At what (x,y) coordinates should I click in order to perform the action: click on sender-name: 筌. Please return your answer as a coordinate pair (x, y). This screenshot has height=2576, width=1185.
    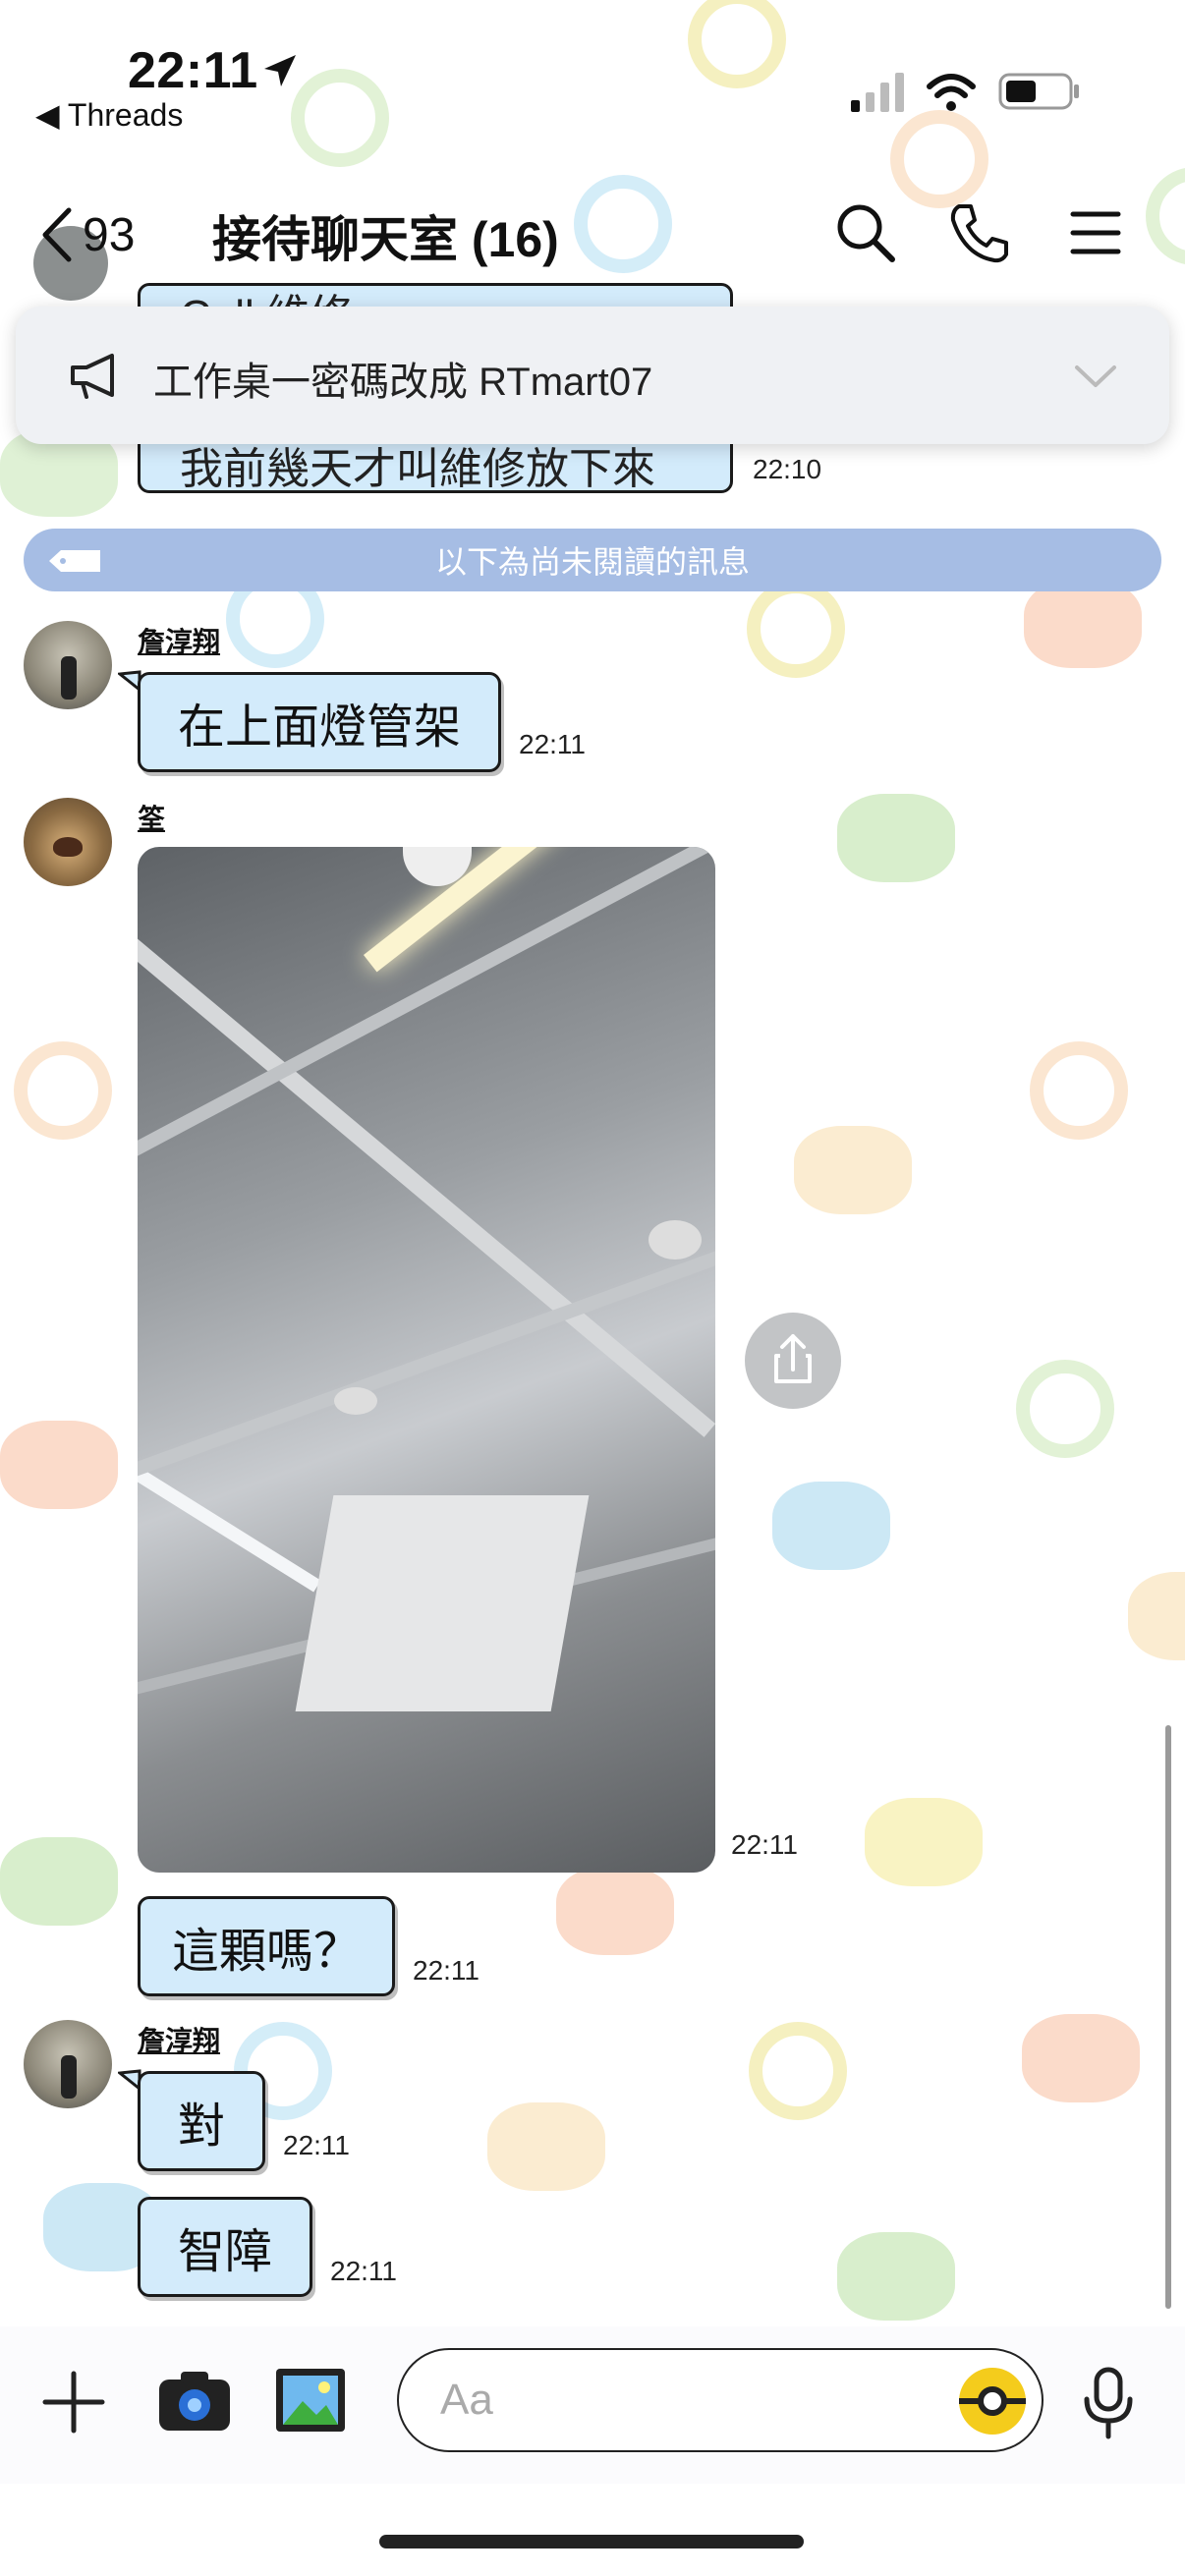
    Looking at the image, I should click on (152, 817).